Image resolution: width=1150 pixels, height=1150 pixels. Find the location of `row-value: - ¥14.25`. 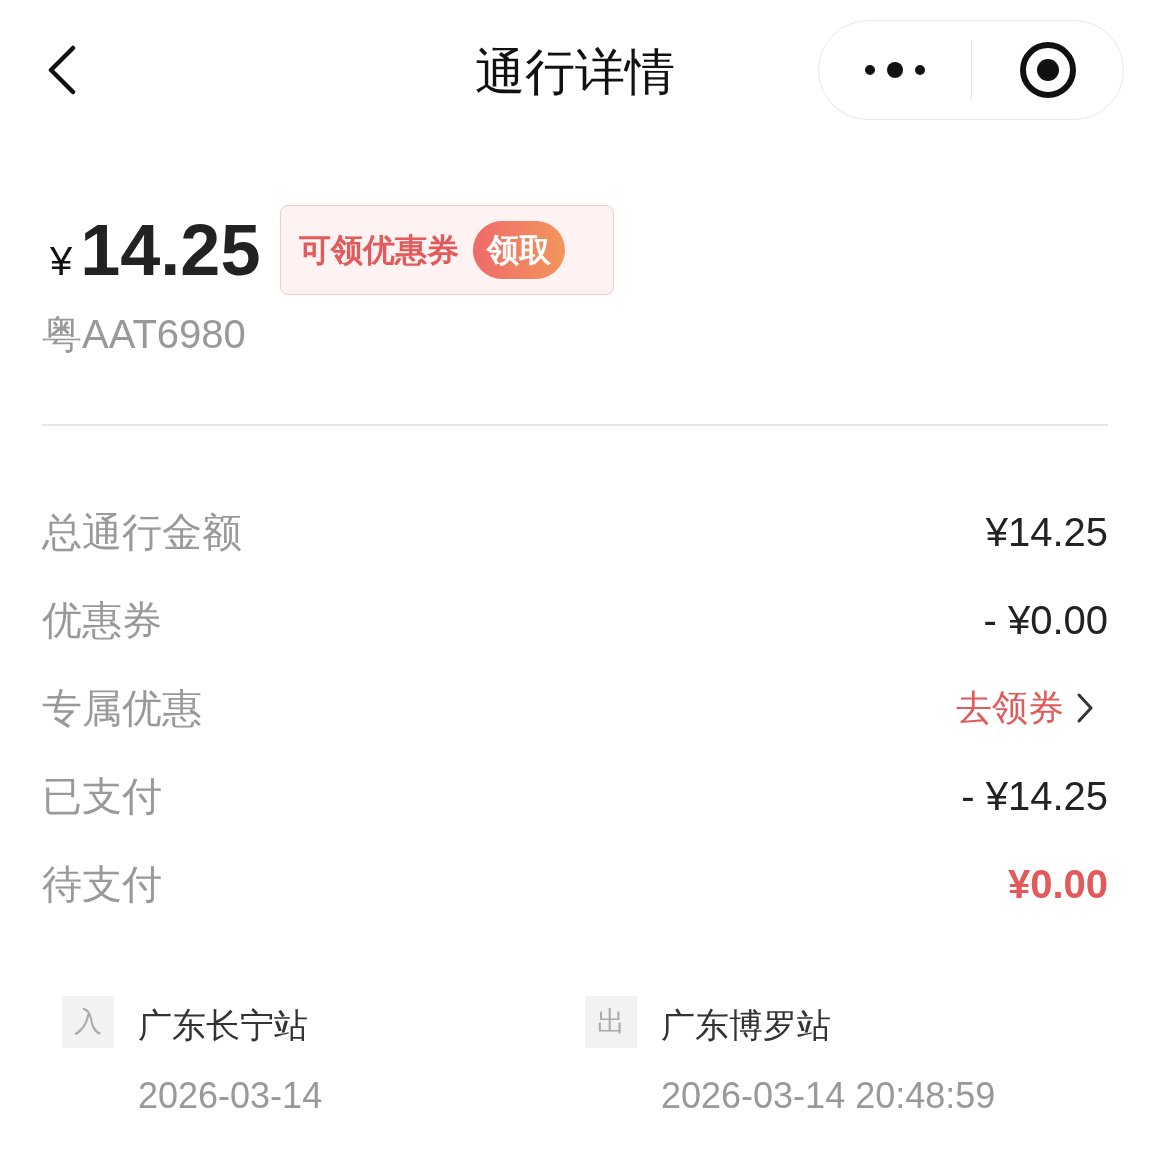

row-value: - ¥14.25 is located at coordinates (1034, 796).